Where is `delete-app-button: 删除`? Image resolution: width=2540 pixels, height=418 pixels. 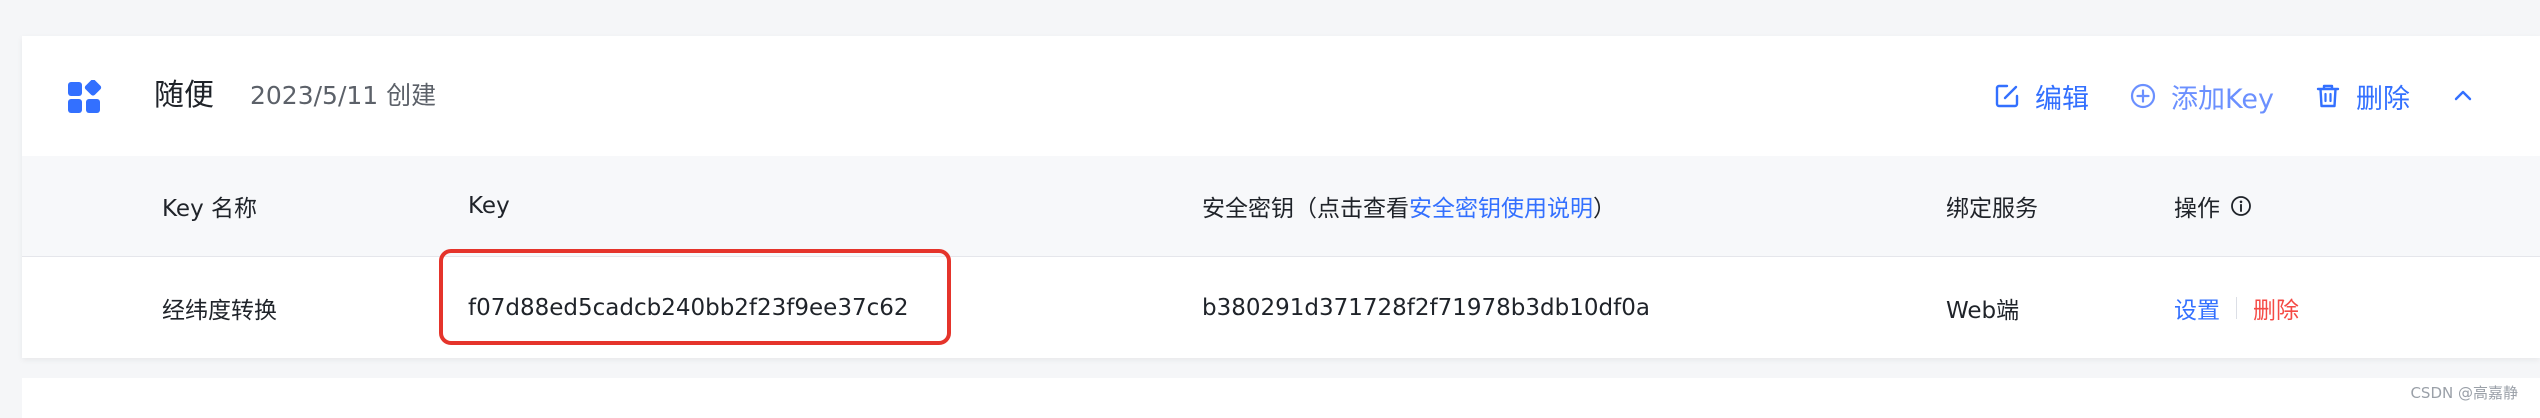
delete-app-button: 删除 is located at coordinates (2362, 96).